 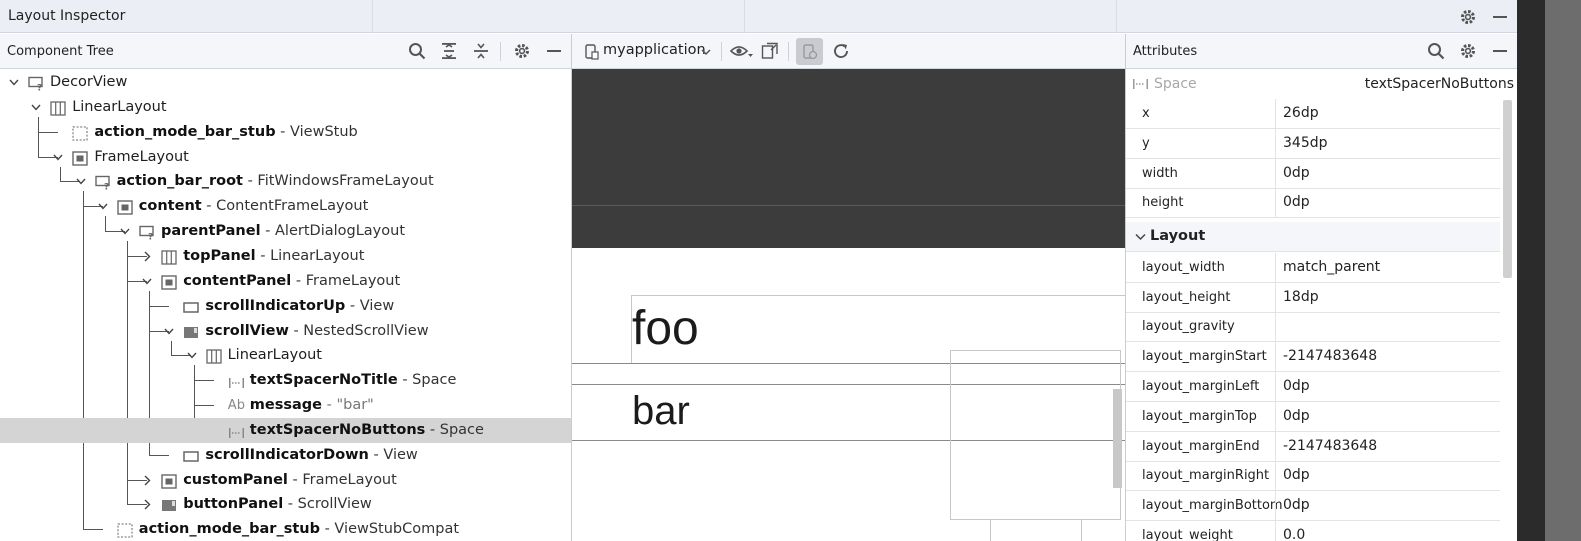 What do you see at coordinates (285, 380) in the screenshot?
I see `tree-row: textSpacerNoTitle - Space` at bounding box center [285, 380].